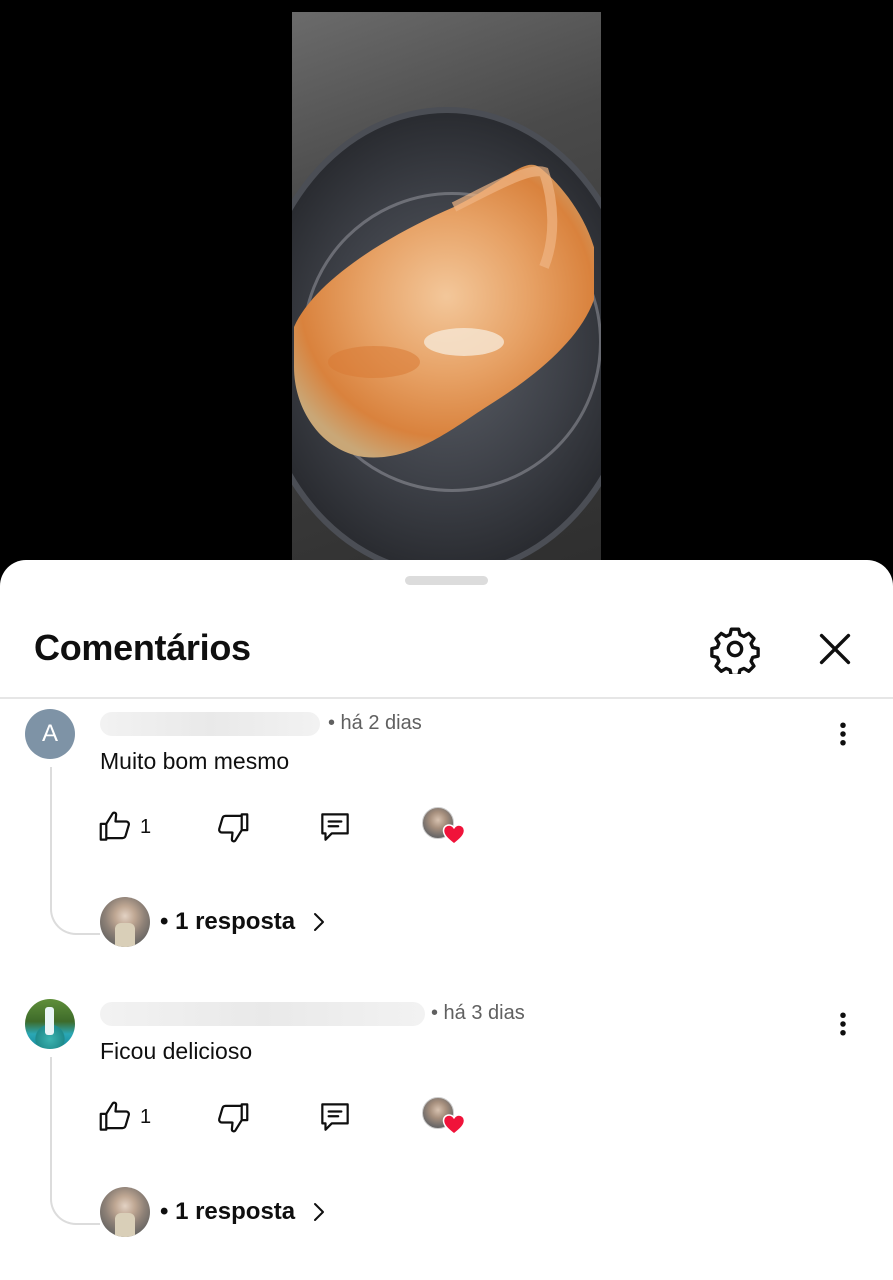 Image resolution: width=893 pixels, height=1280 pixels. What do you see at coordinates (444, 311) in the screenshot?
I see `omelette-image` at bounding box center [444, 311].